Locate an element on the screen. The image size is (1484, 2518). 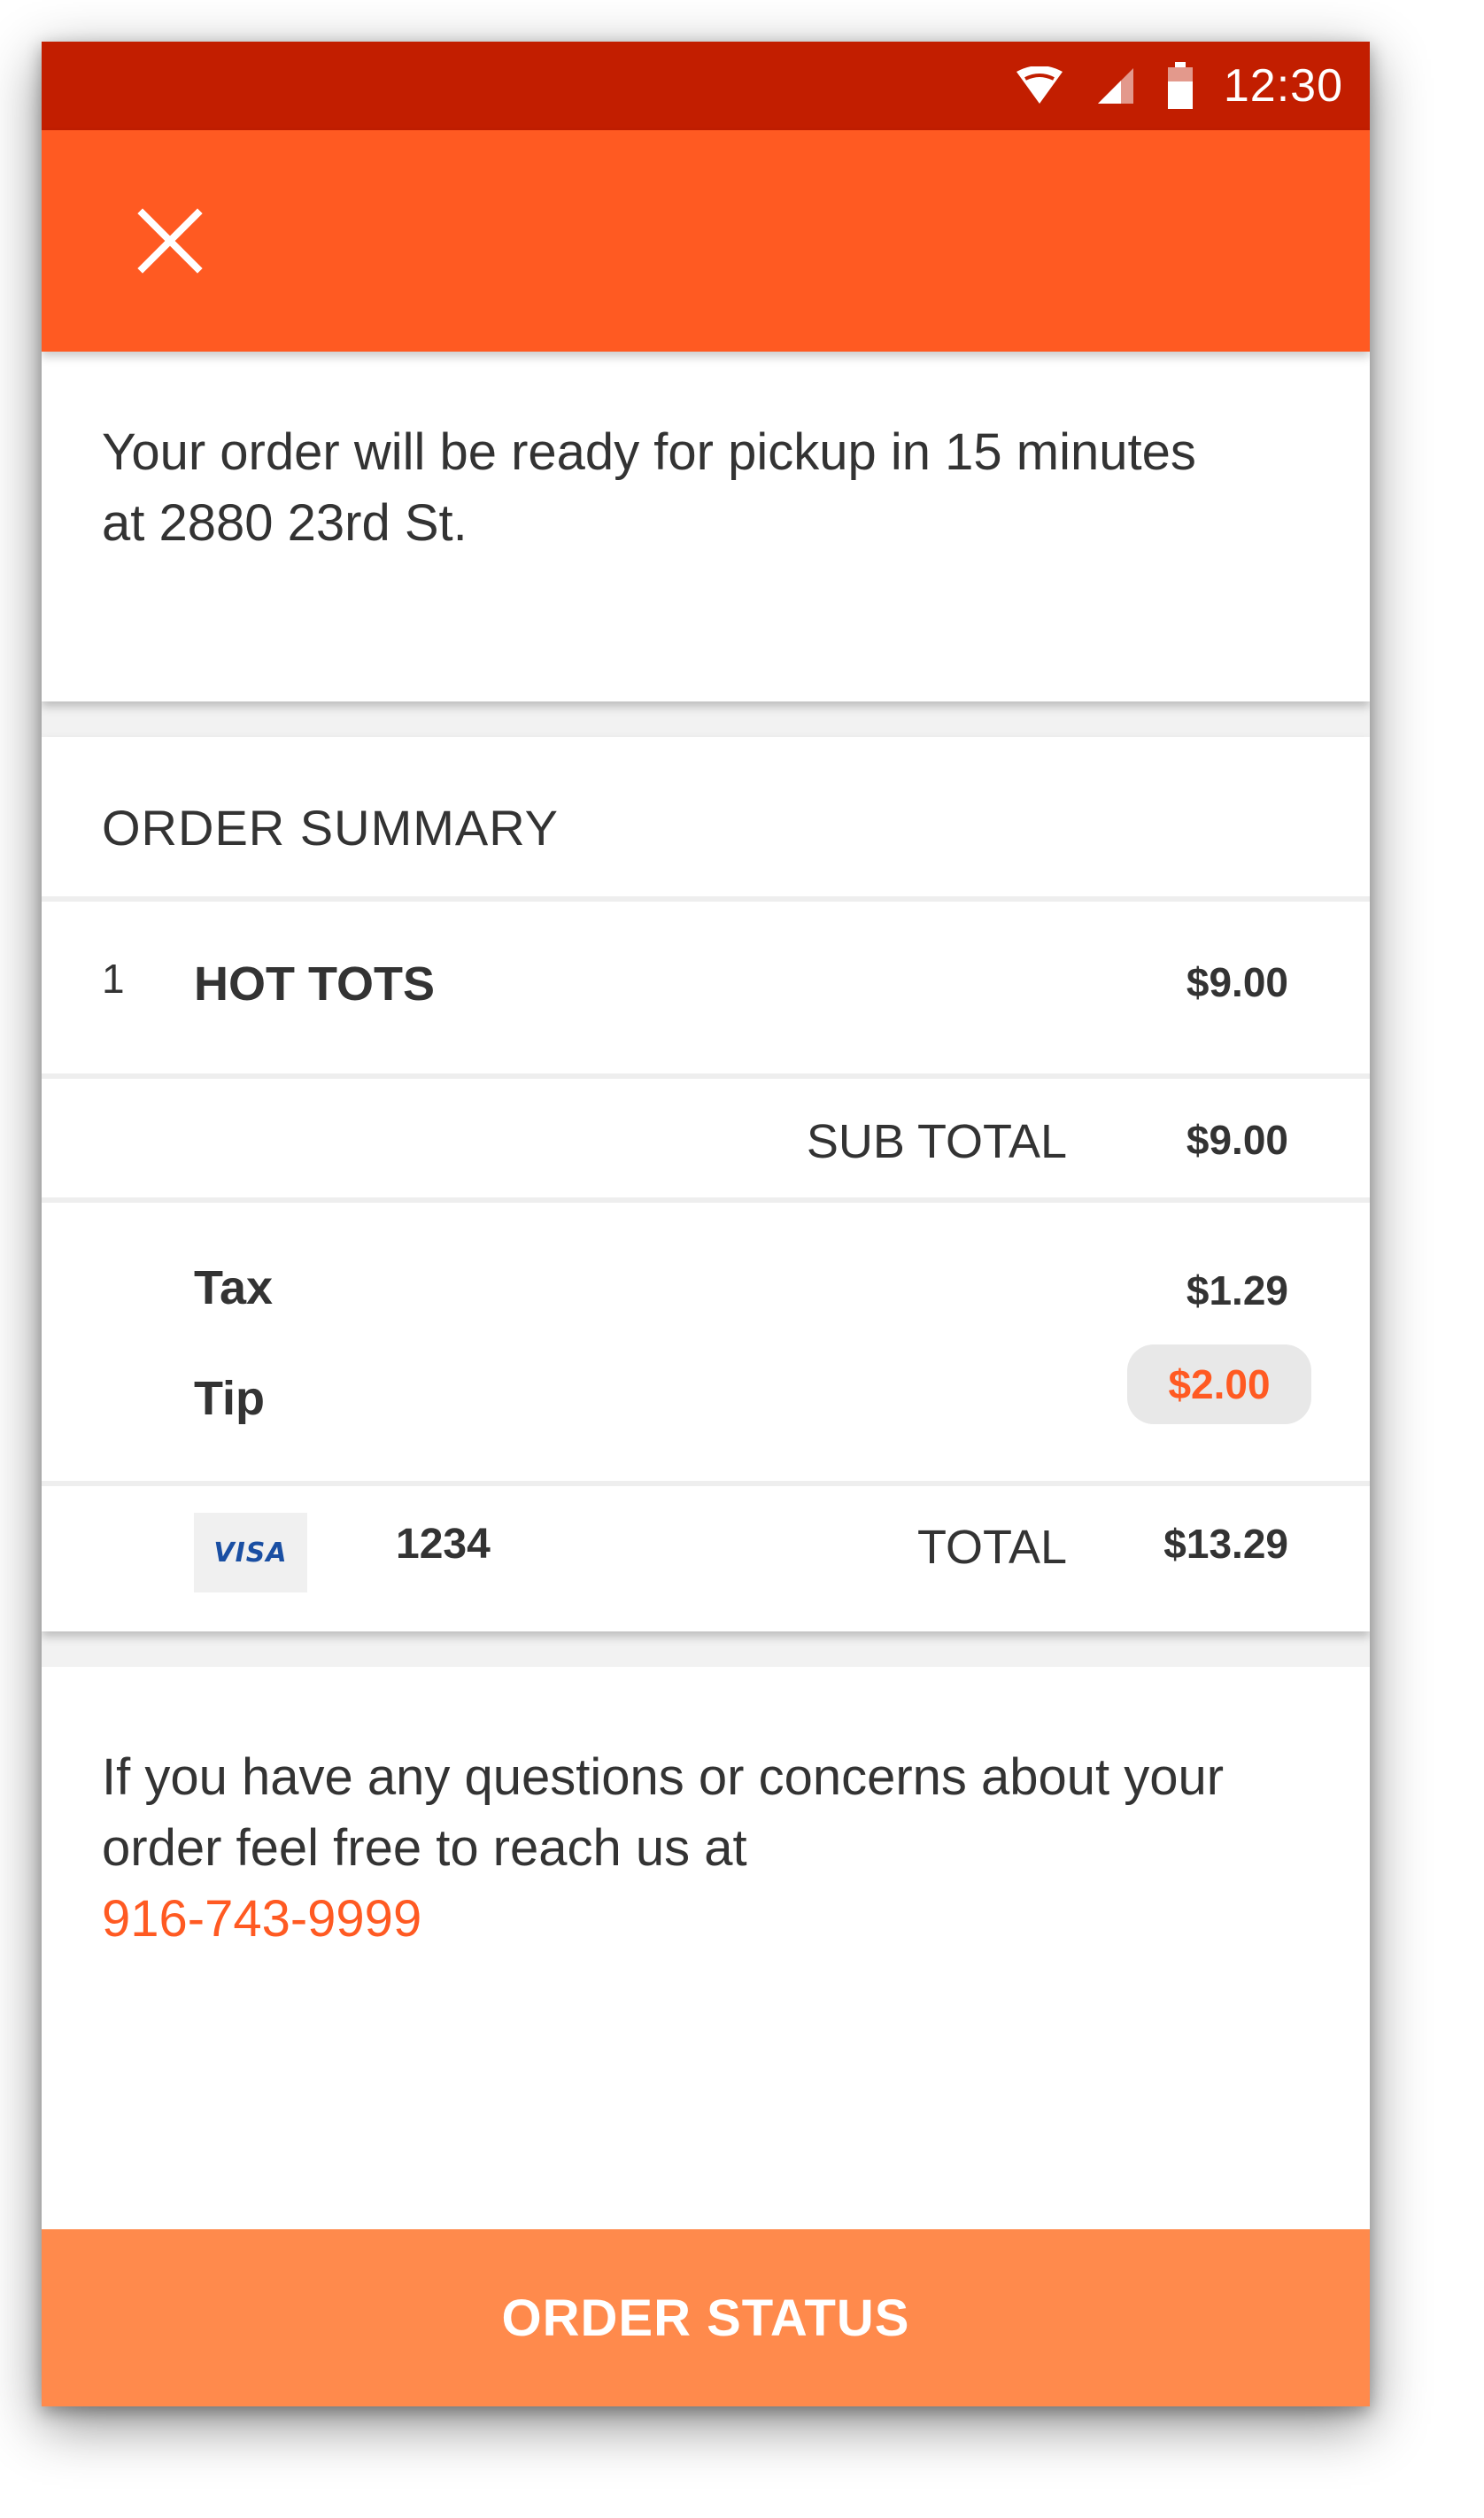
phone-link: 916-743-9999 is located at coordinates (261, 1919).